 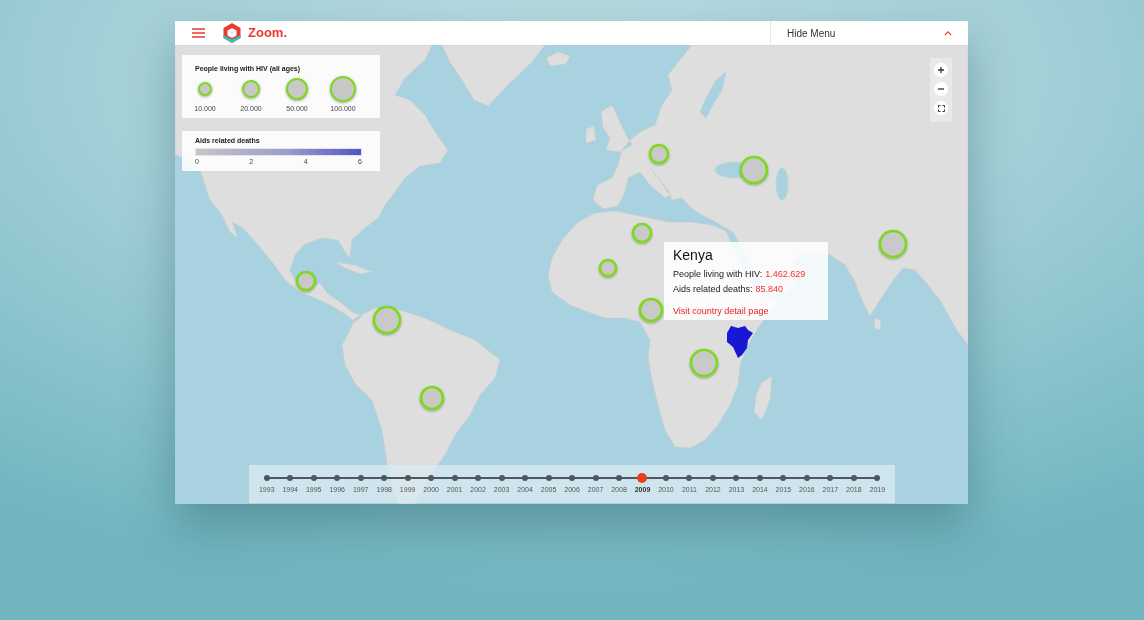 What do you see at coordinates (721, 311) in the screenshot?
I see `country-detail-link: Visit country detail page` at bounding box center [721, 311].